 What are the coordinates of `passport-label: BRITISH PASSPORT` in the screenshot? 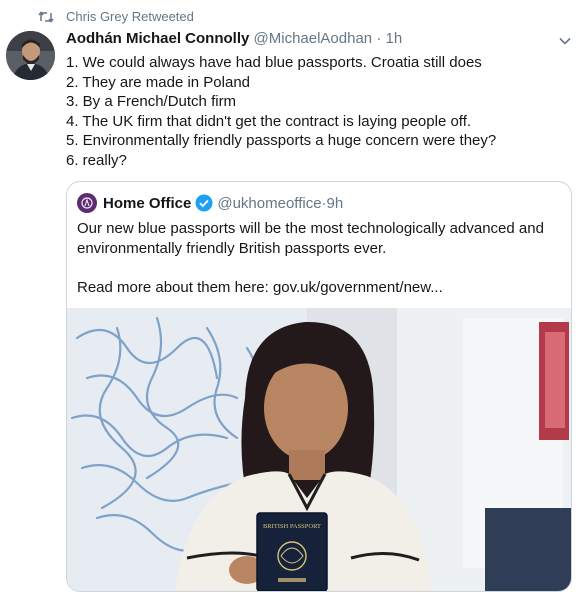 It's located at (292, 526).